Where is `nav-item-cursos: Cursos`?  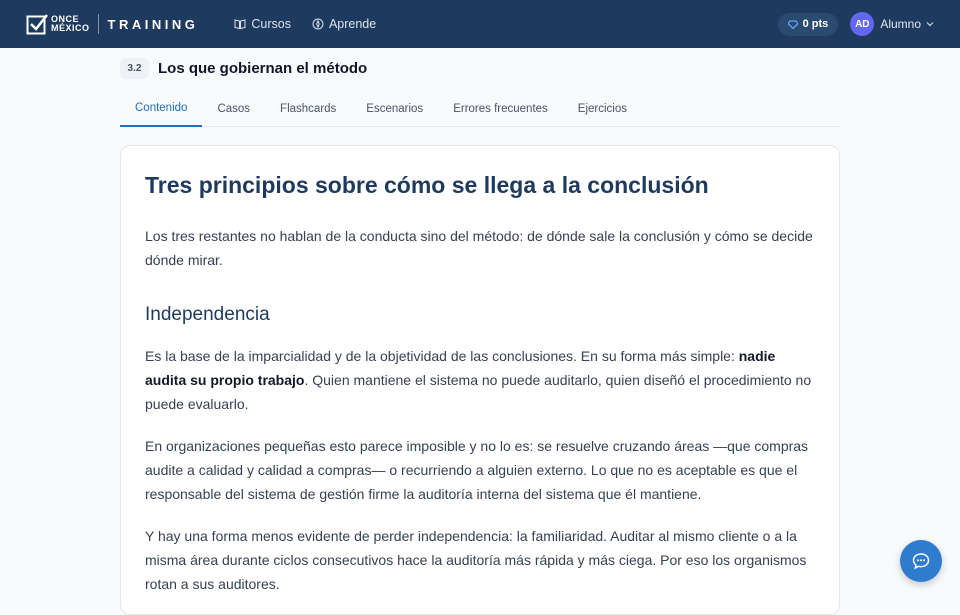
nav-item-cursos: Cursos is located at coordinates (262, 24).